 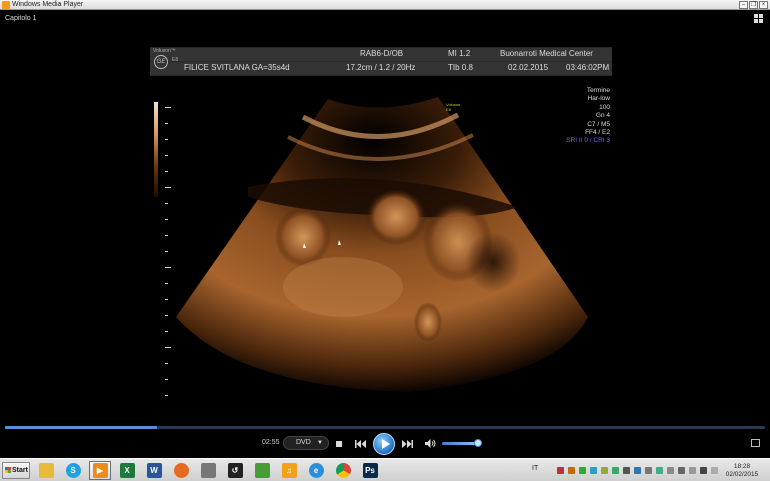 I want to click on mute-button, so click(x=430, y=443).